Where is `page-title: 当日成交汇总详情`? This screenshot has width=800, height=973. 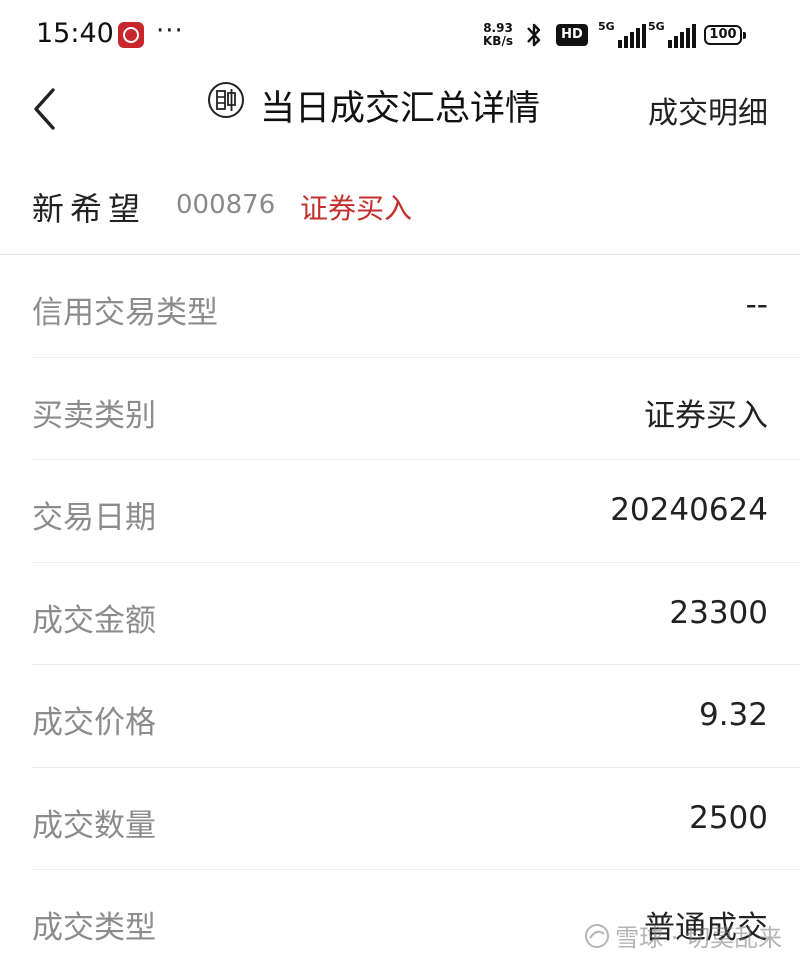
page-title: 当日成交汇总详情 is located at coordinates (400, 109).